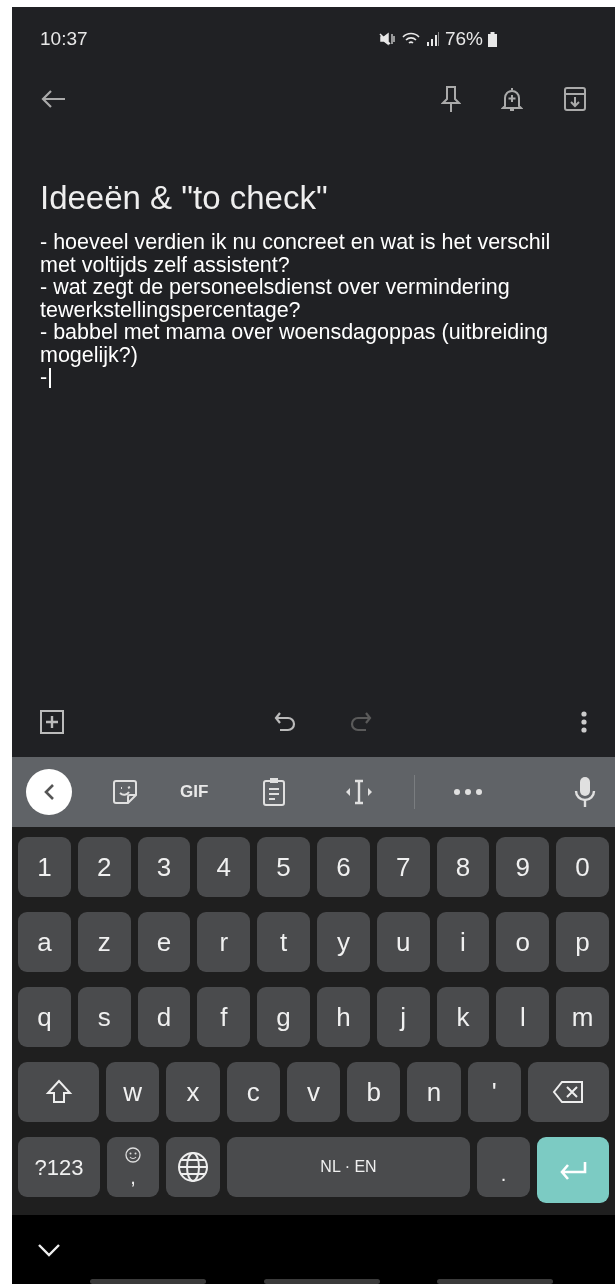  I want to click on smiley-icon, so click(133, 1155).